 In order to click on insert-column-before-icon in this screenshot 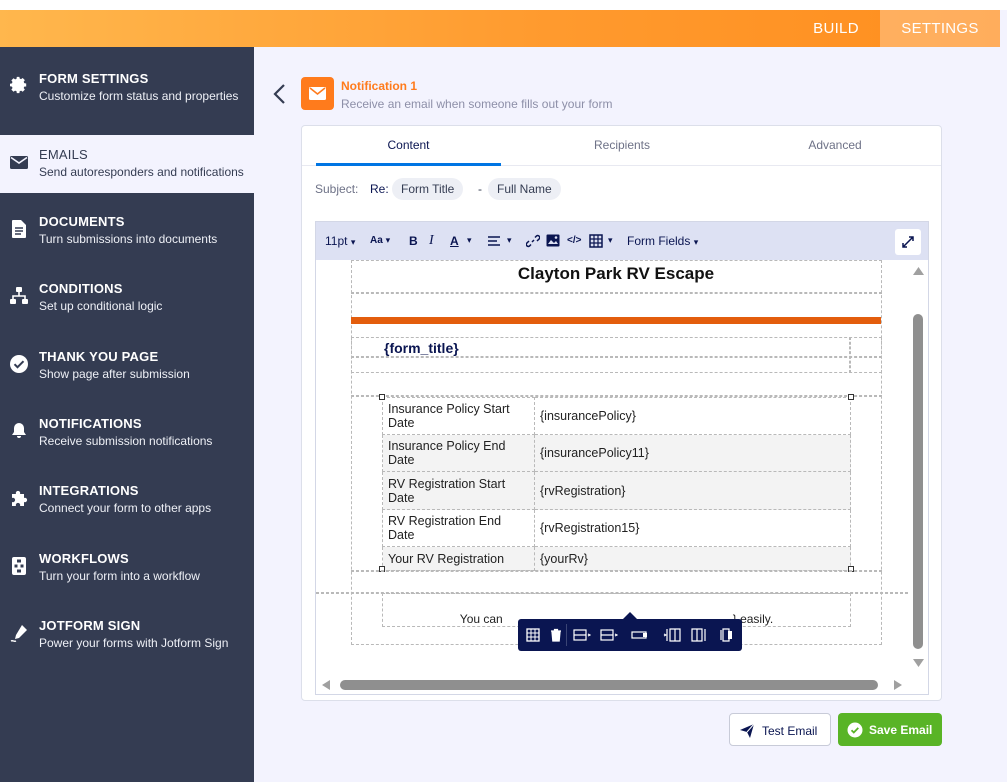, I will do `click(672, 635)`.